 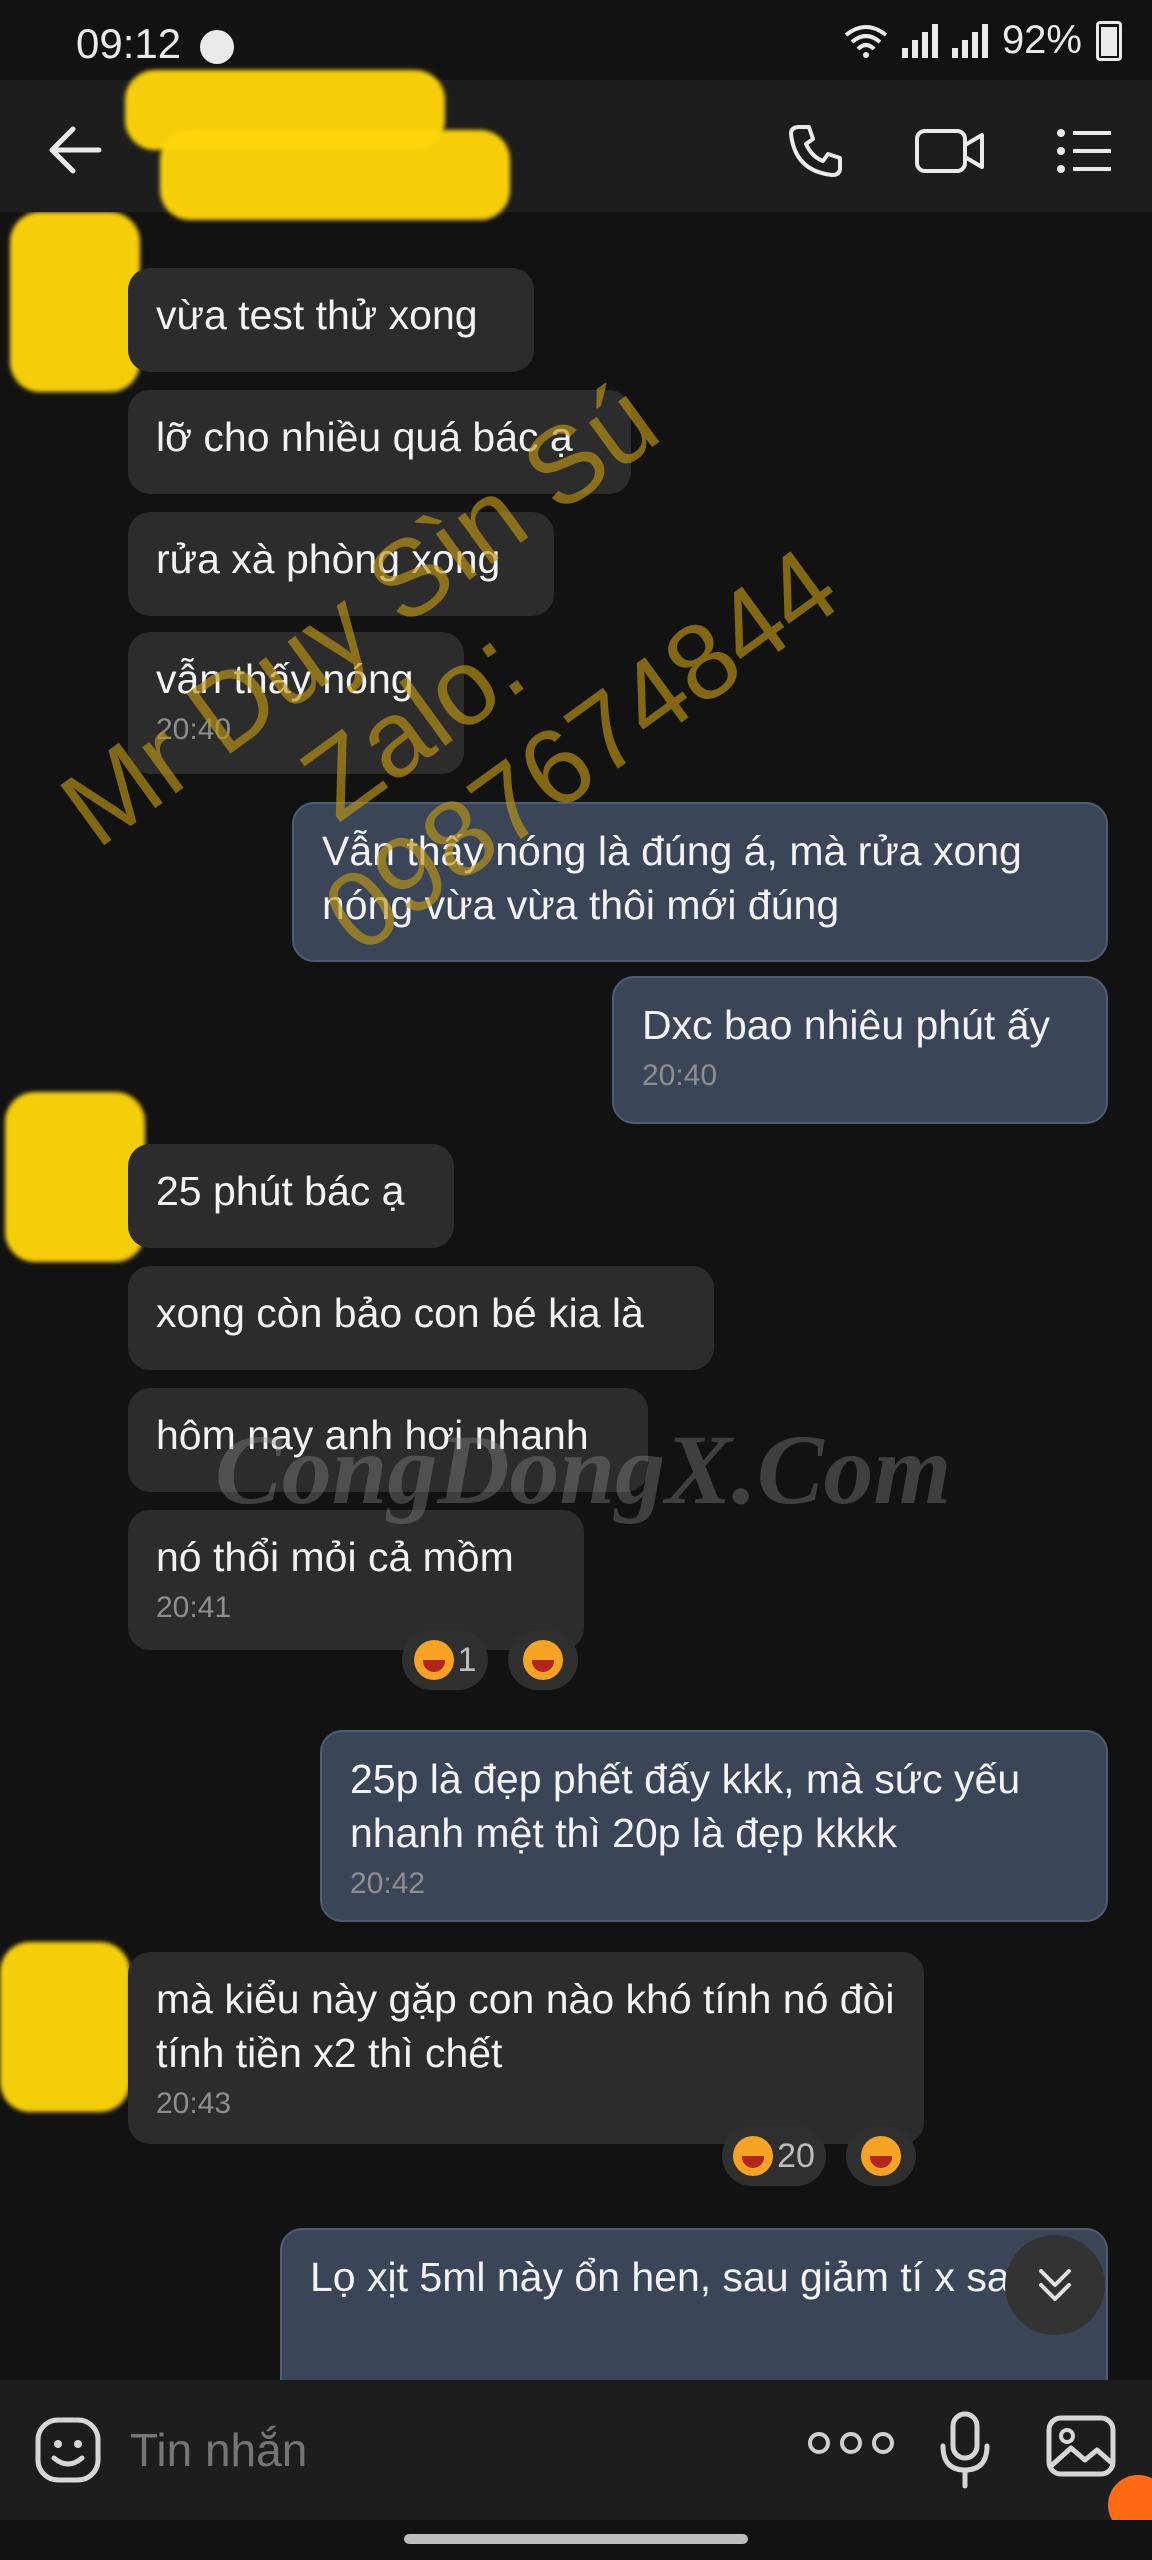 I want to click on message-bubble: Lọ xịt 5ml này ổn hen, sau giảm tí x sao, so click(x=694, y=2304).